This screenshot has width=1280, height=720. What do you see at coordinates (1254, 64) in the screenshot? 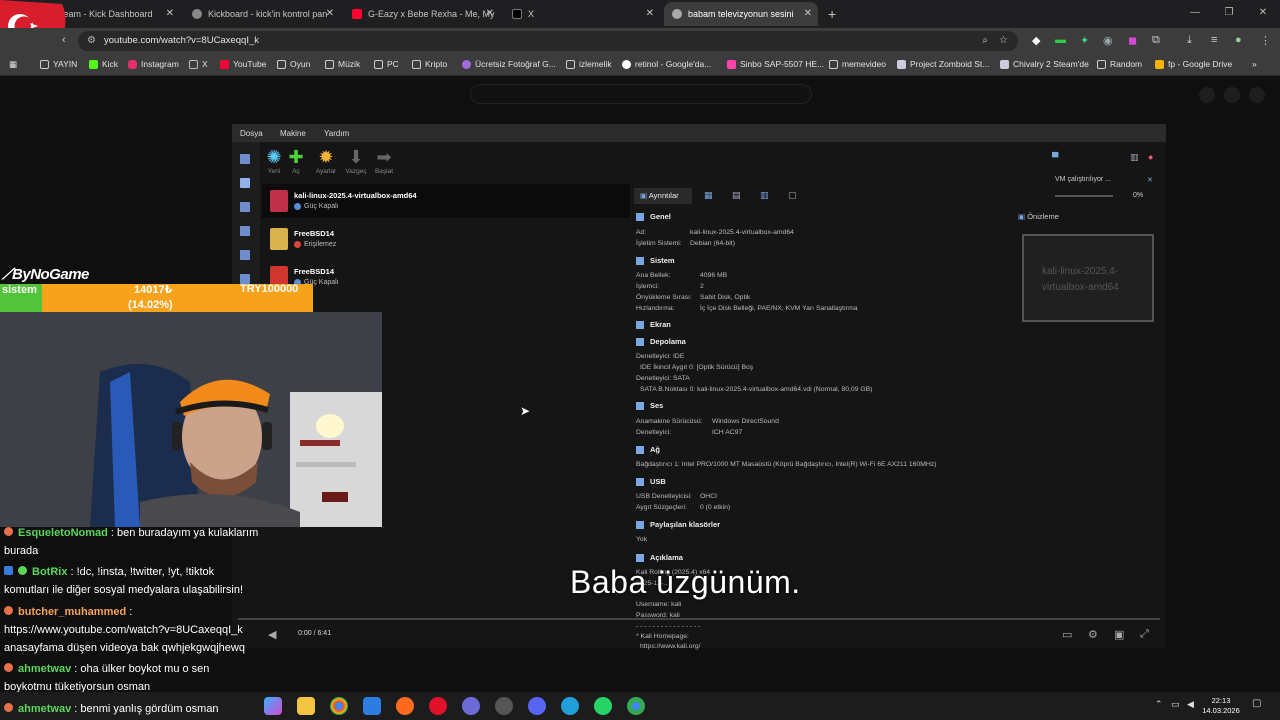
I see `more-bookmarks-icon: »` at bounding box center [1254, 64].